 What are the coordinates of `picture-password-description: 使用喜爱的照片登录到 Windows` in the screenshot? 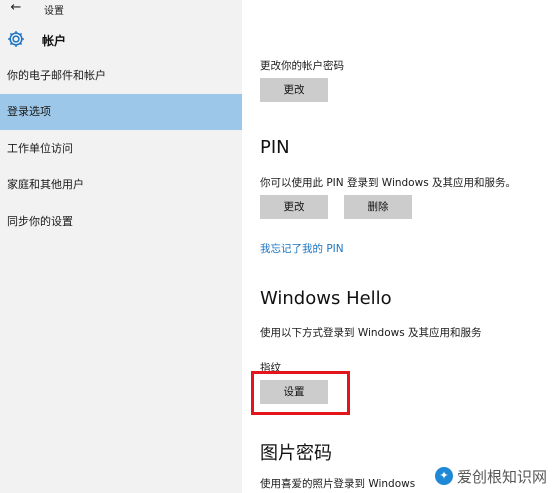 It's located at (338, 484).